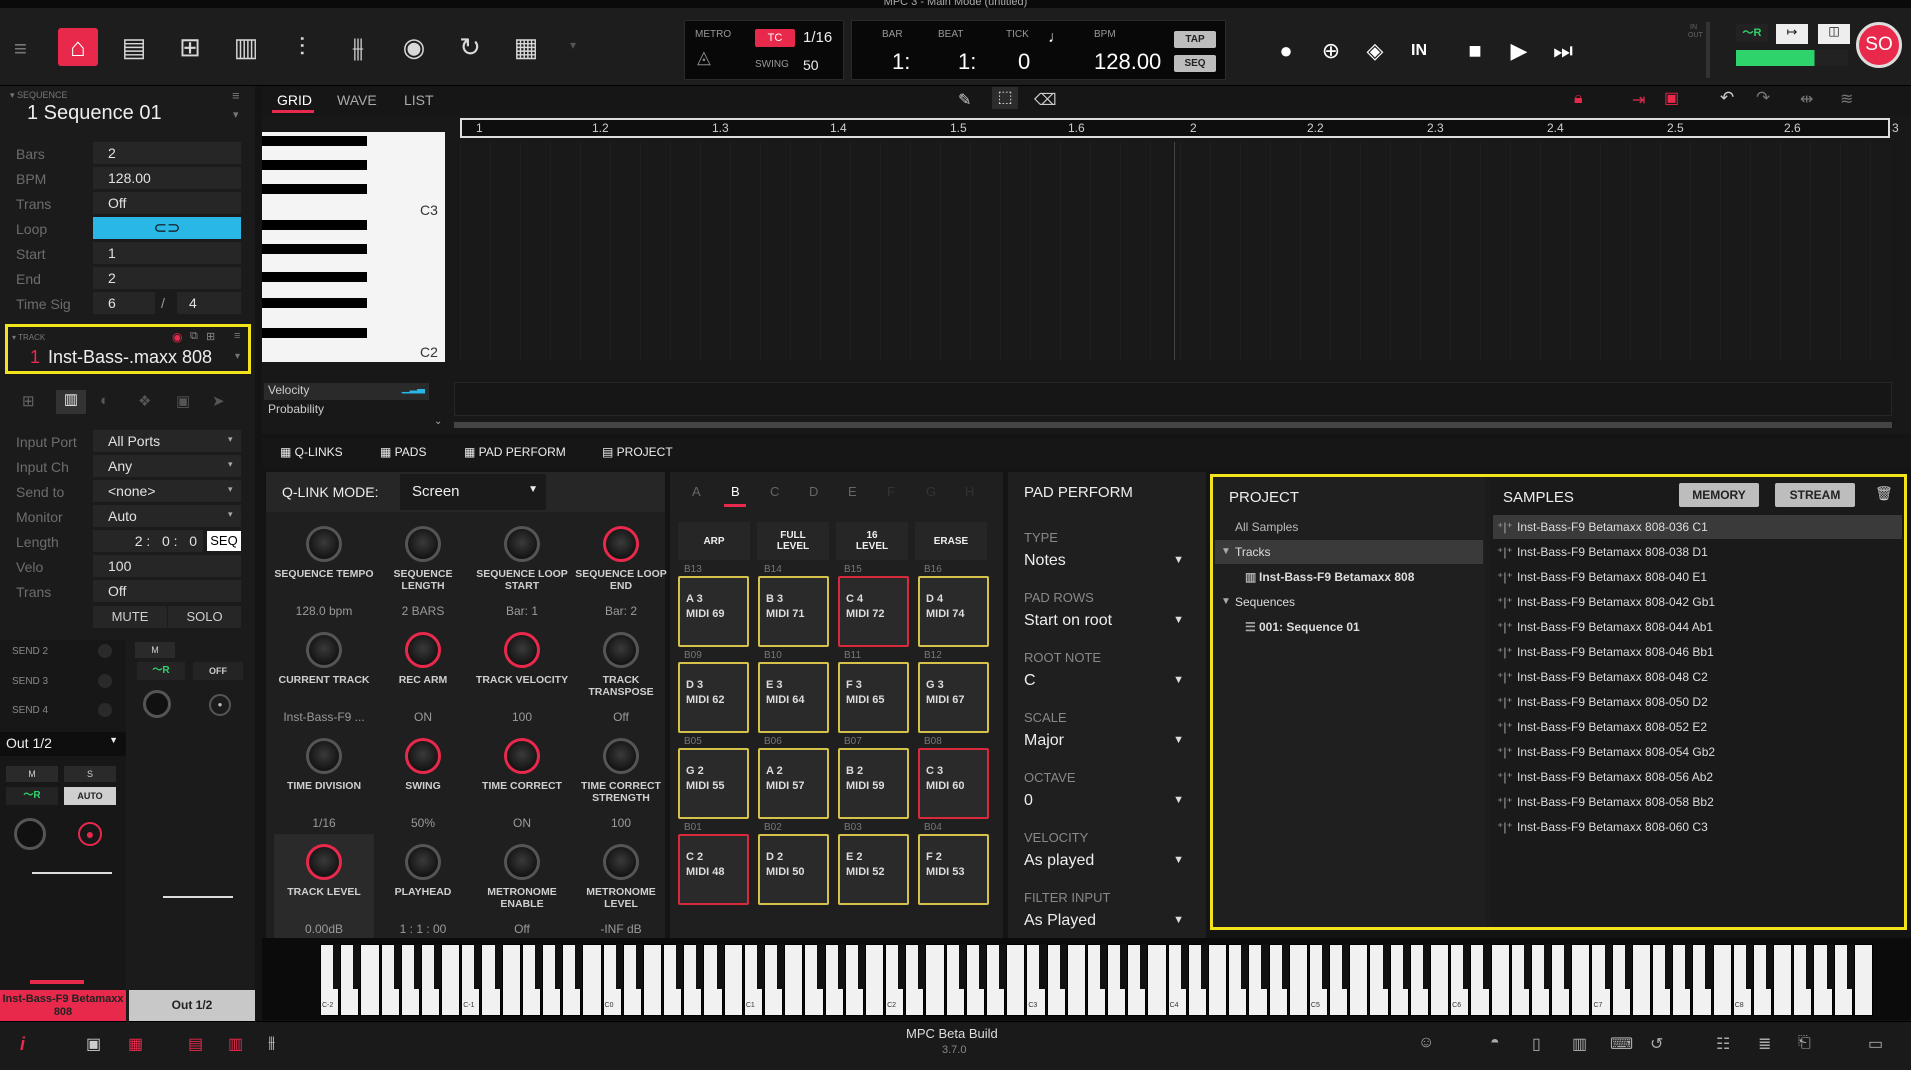  What do you see at coordinates (1697, 727) in the screenshot?
I see `sample-item: ⁺|⁺ Inst-Bass-F9 Betamaxx 808-052 E2` at bounding box center [1697, 727].